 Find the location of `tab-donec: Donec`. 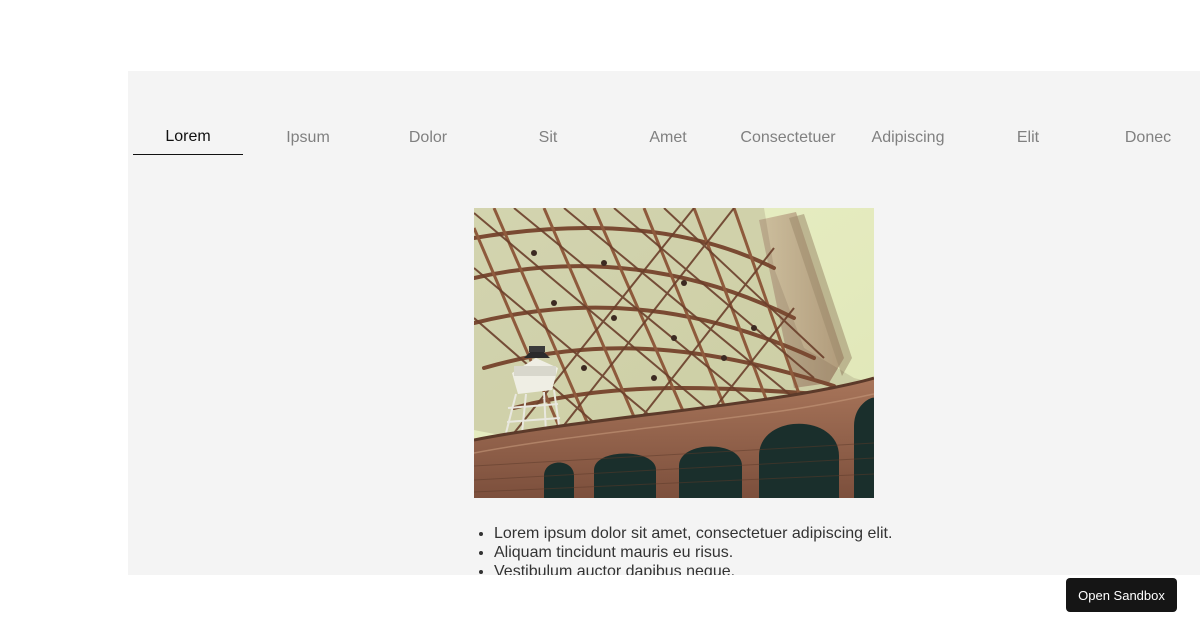

tab-donec: Donec is located at coordinates (1146, 137).